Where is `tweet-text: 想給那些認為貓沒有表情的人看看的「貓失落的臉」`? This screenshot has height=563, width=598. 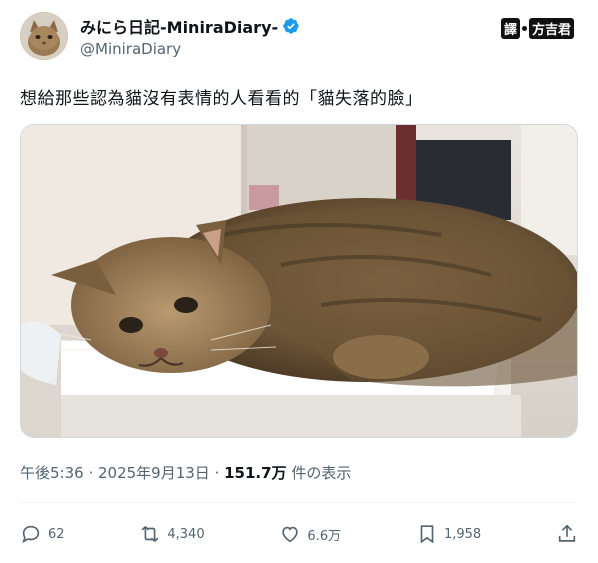 tweet-text: 想給那些認為貓沒有表情的人看看的「貓失落的臉」 is located at coordinates (221, 99).